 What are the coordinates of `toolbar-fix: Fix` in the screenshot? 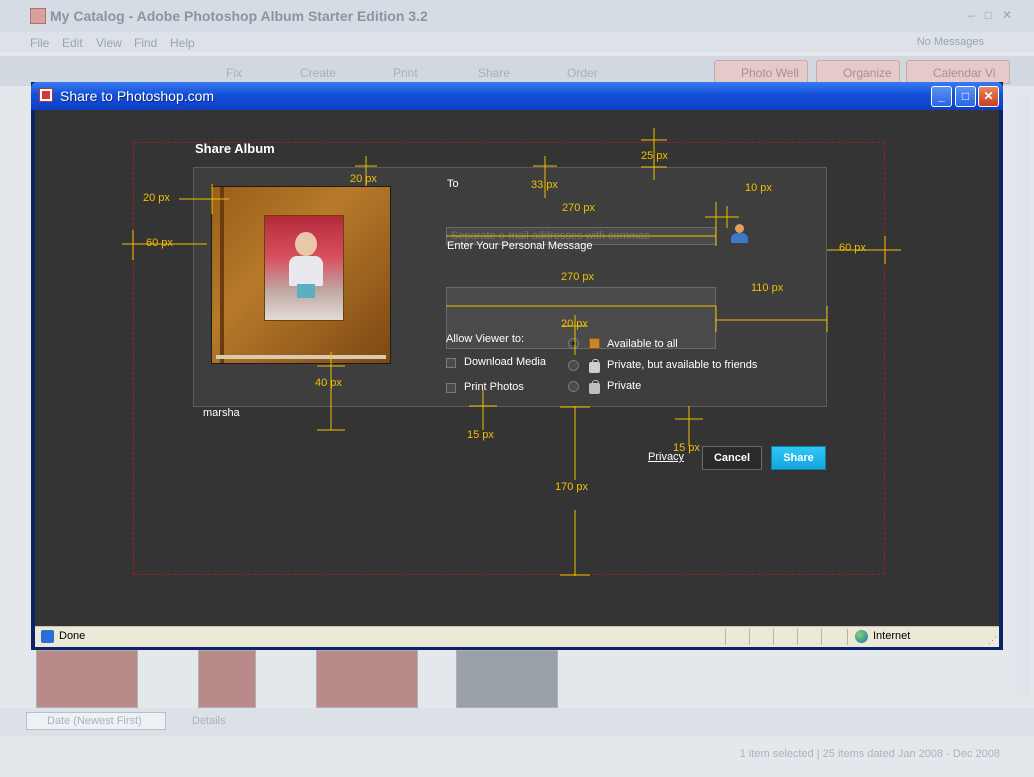 It's located at (234, 73).